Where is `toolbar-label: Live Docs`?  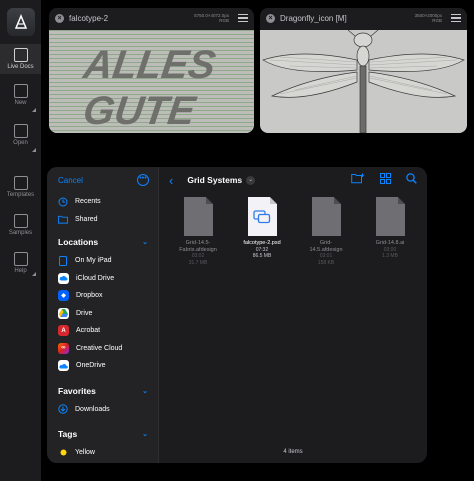
toolbar-label: Live Docs is located at coordinates (20, 67).